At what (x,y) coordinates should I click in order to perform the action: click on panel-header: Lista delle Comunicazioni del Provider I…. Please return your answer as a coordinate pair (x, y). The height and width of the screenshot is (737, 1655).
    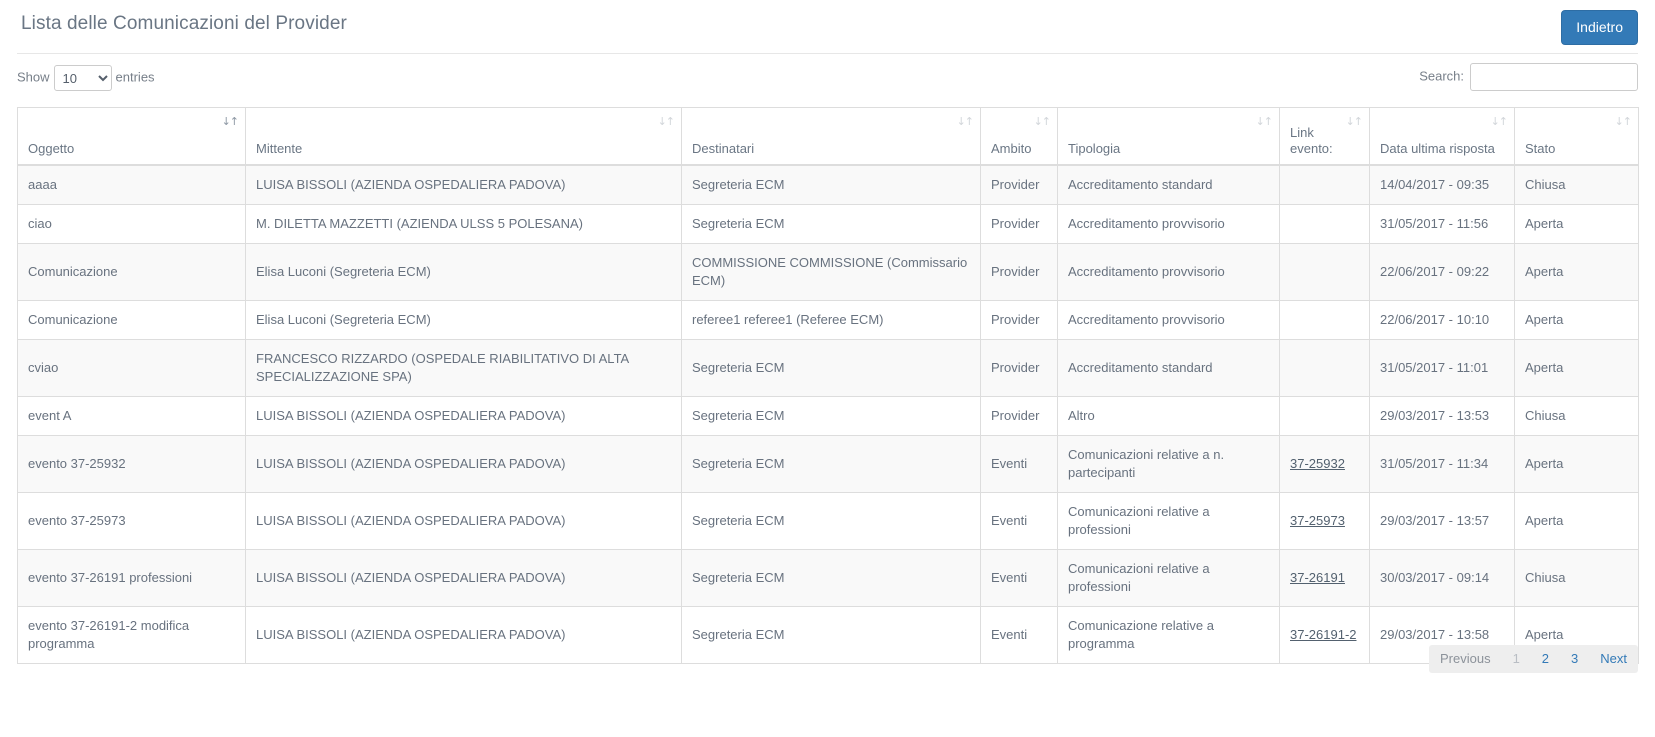
    Looking at the image, I should click on (827, 26).